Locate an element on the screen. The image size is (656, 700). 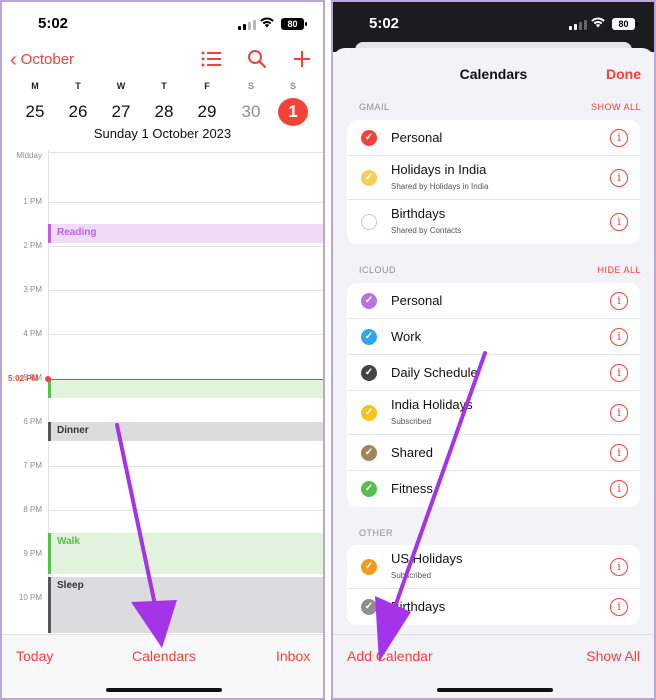
calendar-name: Shared is located at coordinates (412, 452).